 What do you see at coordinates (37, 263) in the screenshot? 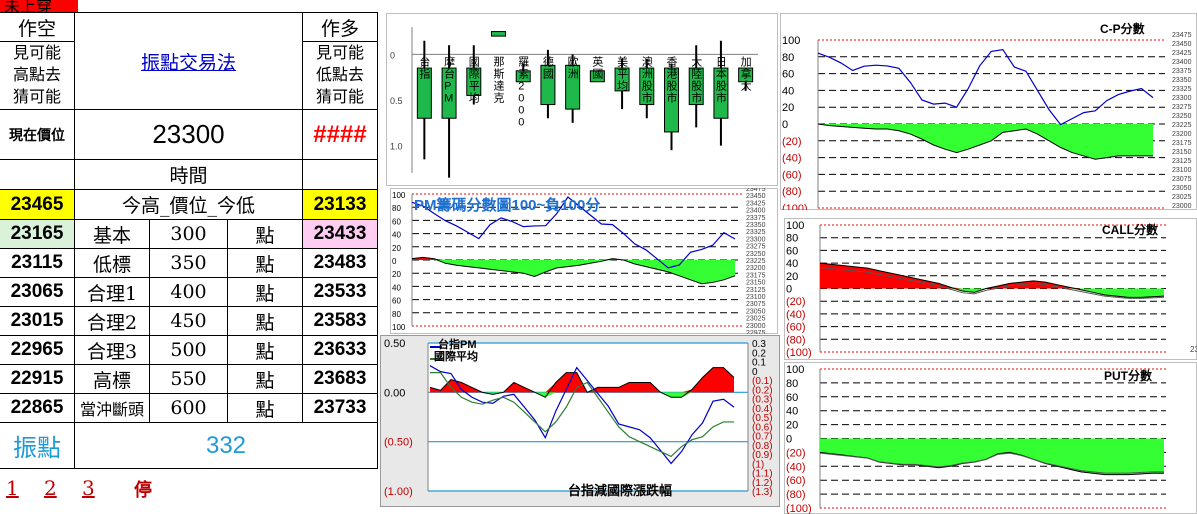
I see `short-level-price: 23115` at bounding box center [37, 263].